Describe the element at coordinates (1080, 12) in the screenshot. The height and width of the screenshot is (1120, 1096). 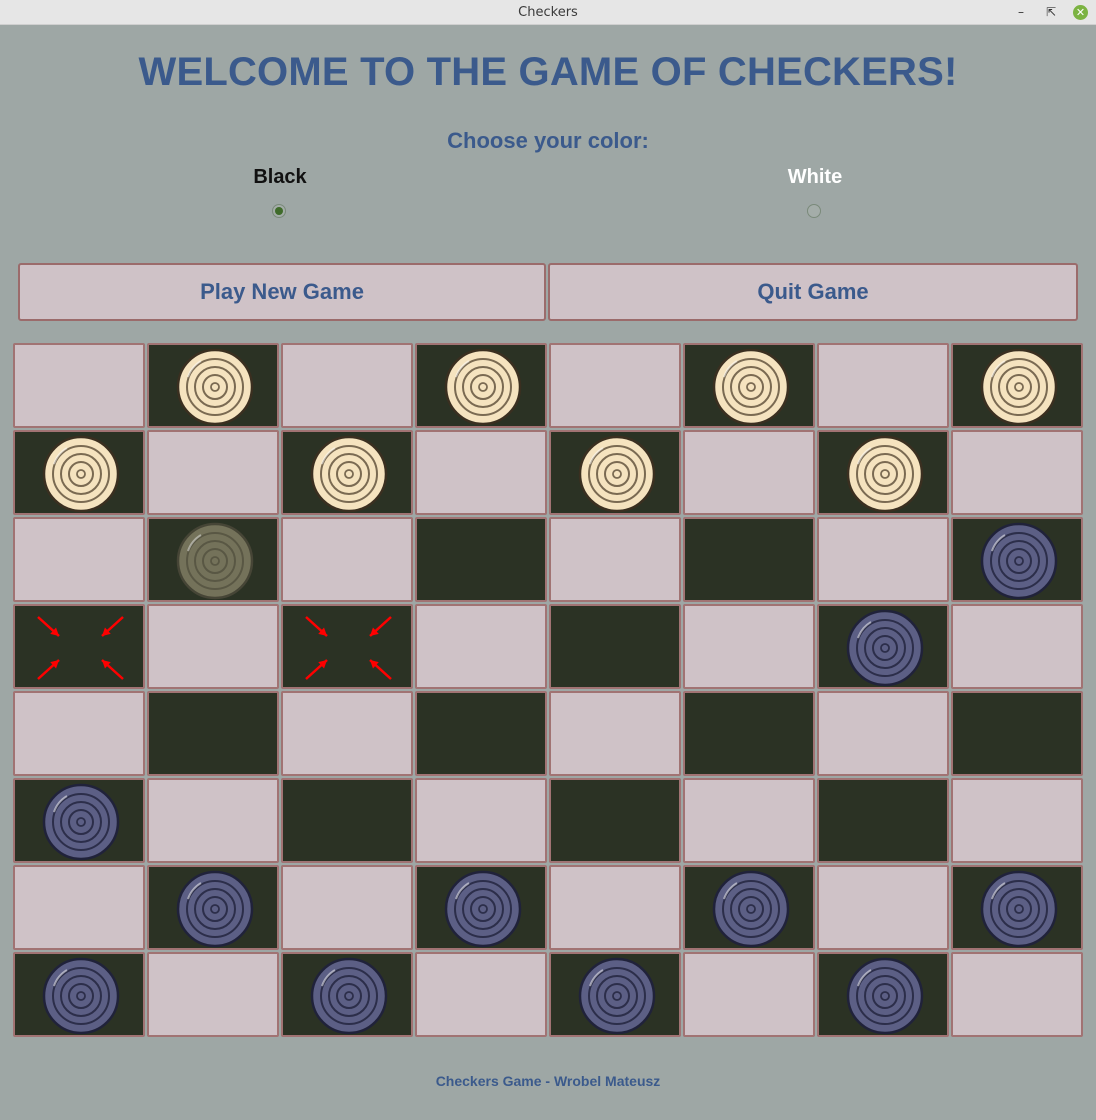
I see `close-icon: ✕` at that location.